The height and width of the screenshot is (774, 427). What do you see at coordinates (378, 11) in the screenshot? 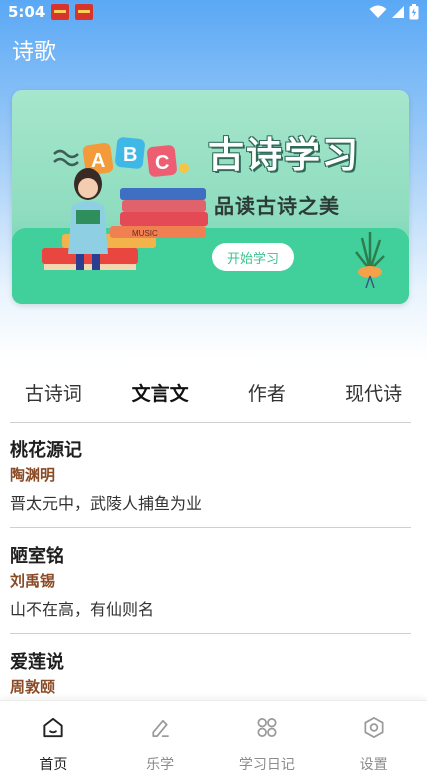
I see `wifi-icon` at bounding box center [378, 11].